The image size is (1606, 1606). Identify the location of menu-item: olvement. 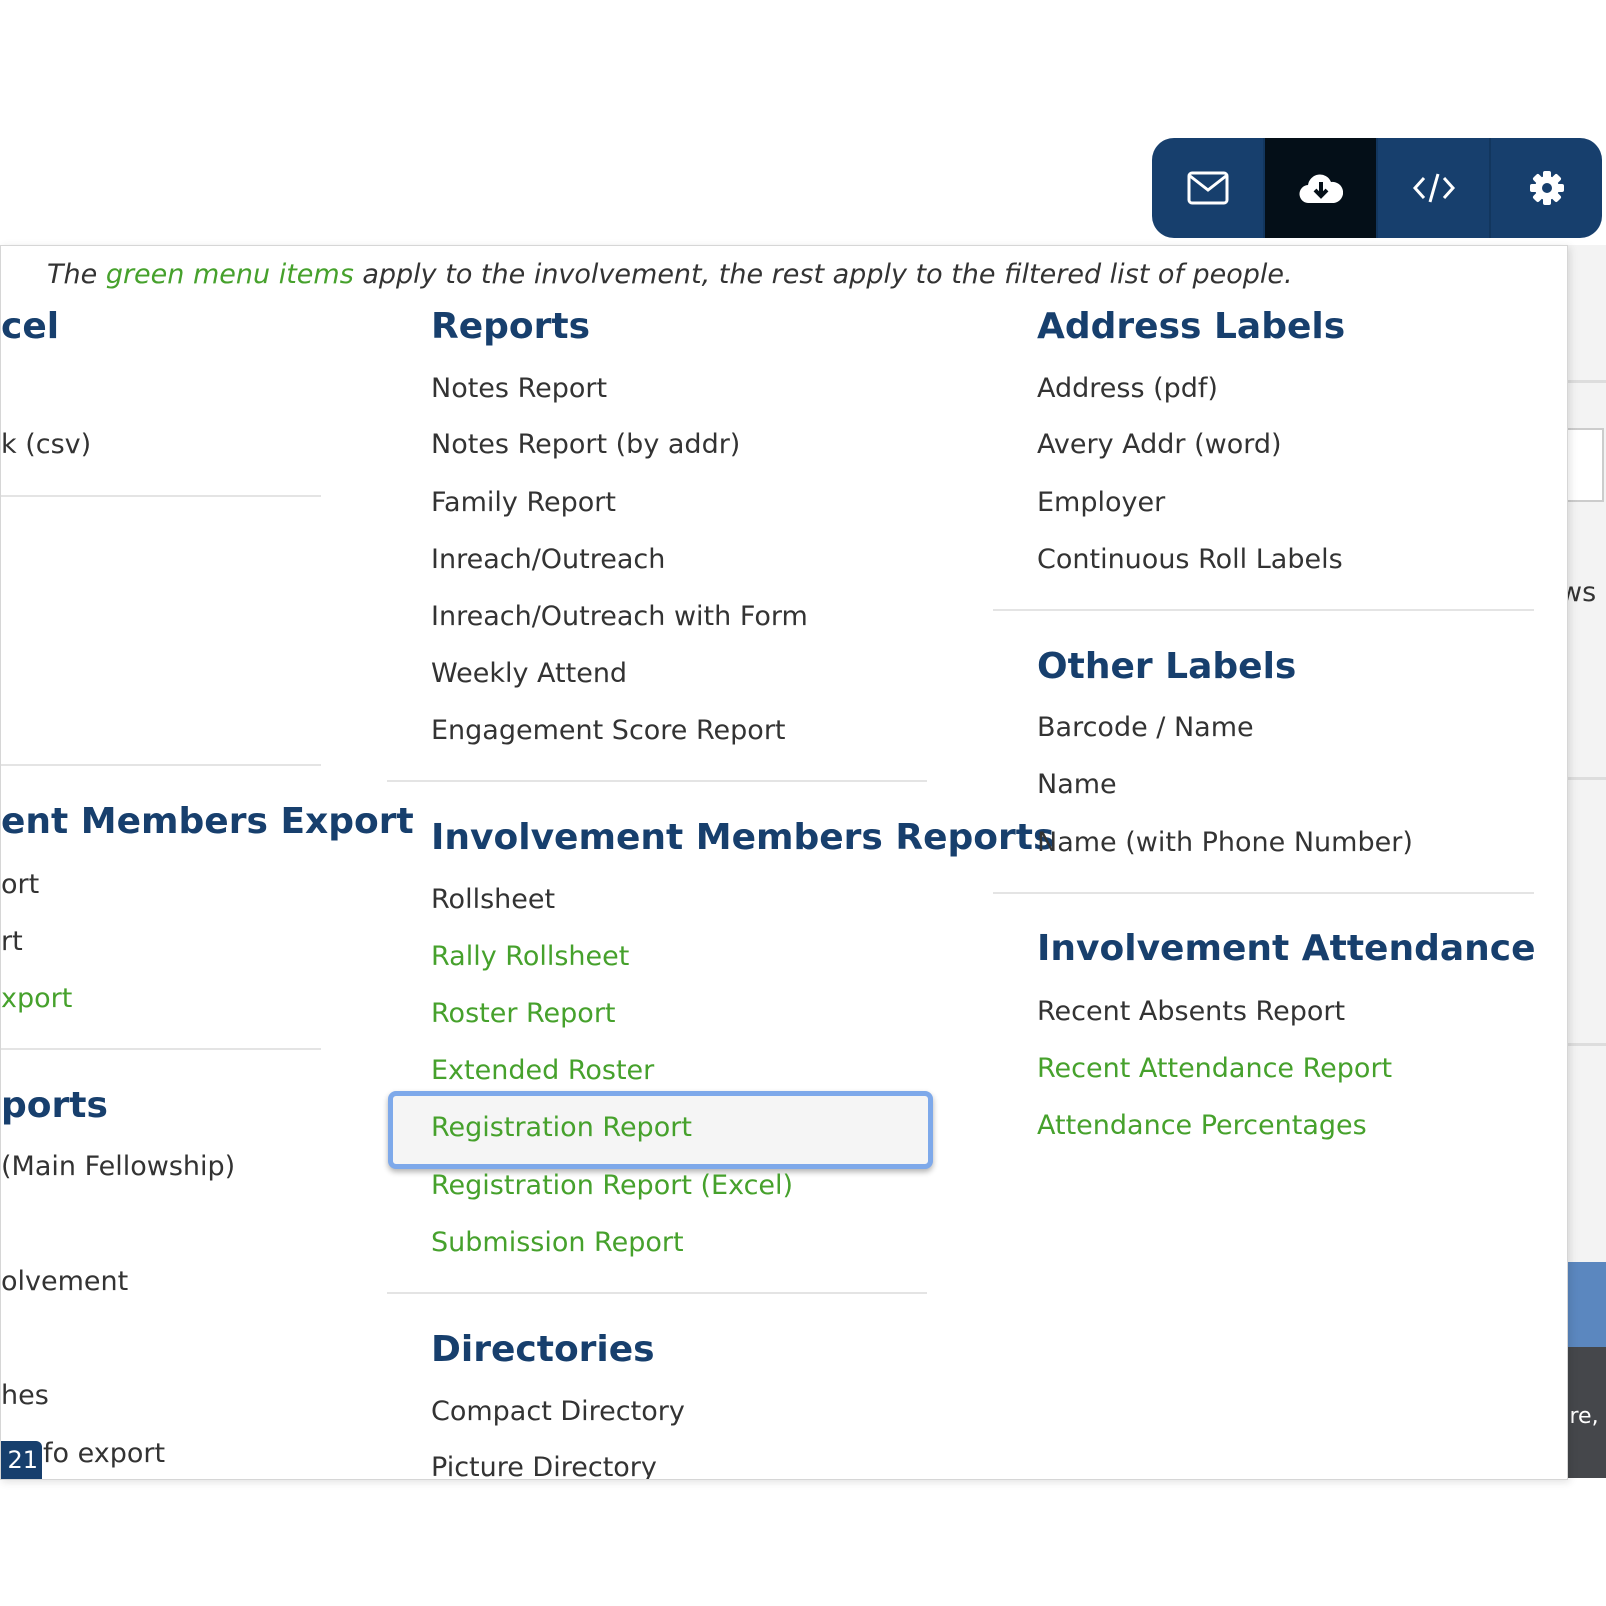
(64, 1282).